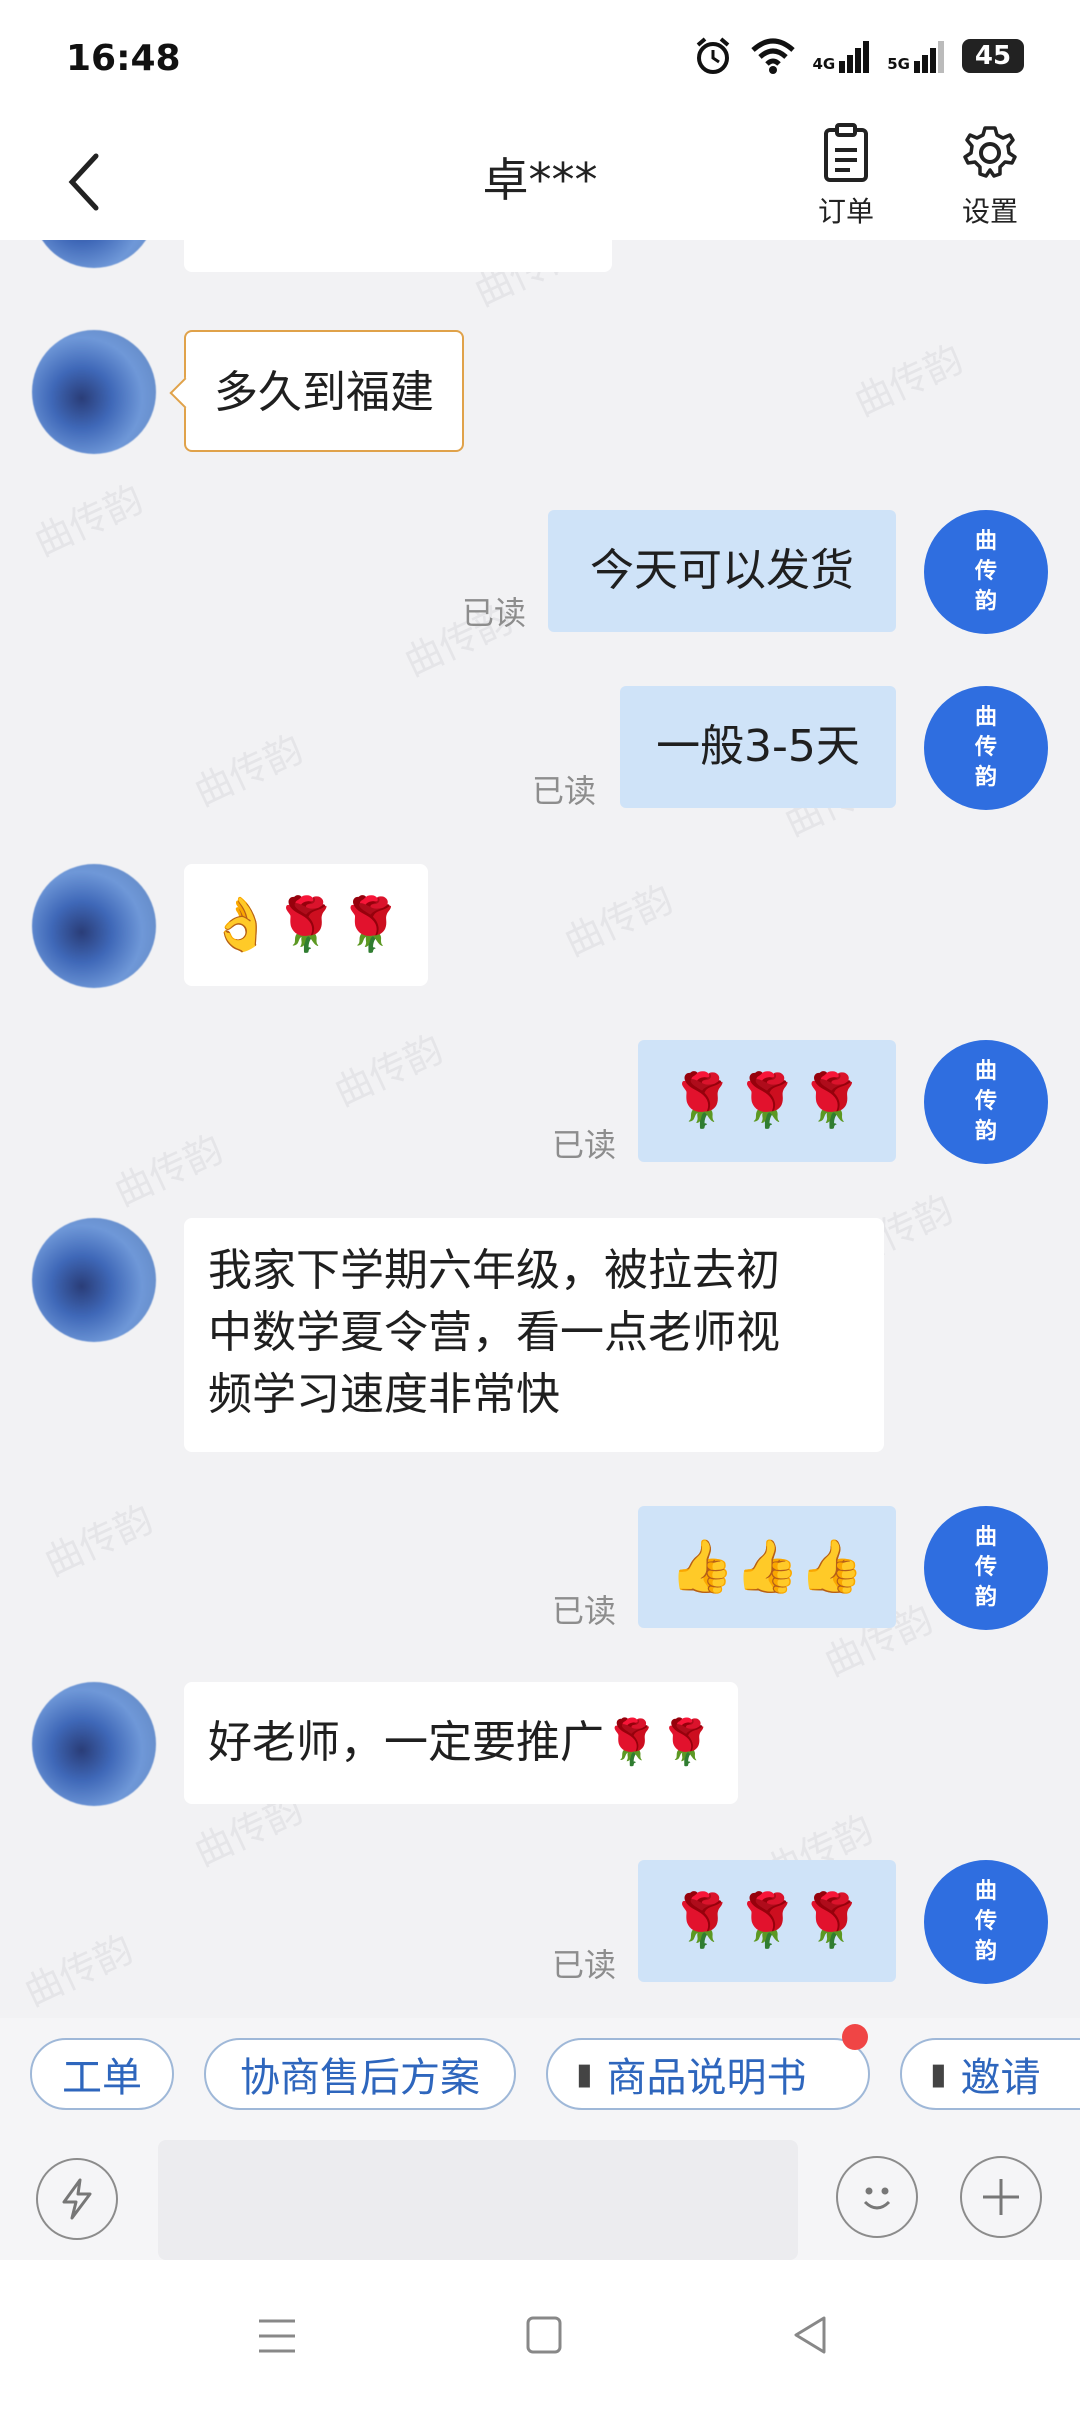 This screenshot has height=2412, width=1080. I want to click on message-text: 👌🌹🌹, so click(306, 925).